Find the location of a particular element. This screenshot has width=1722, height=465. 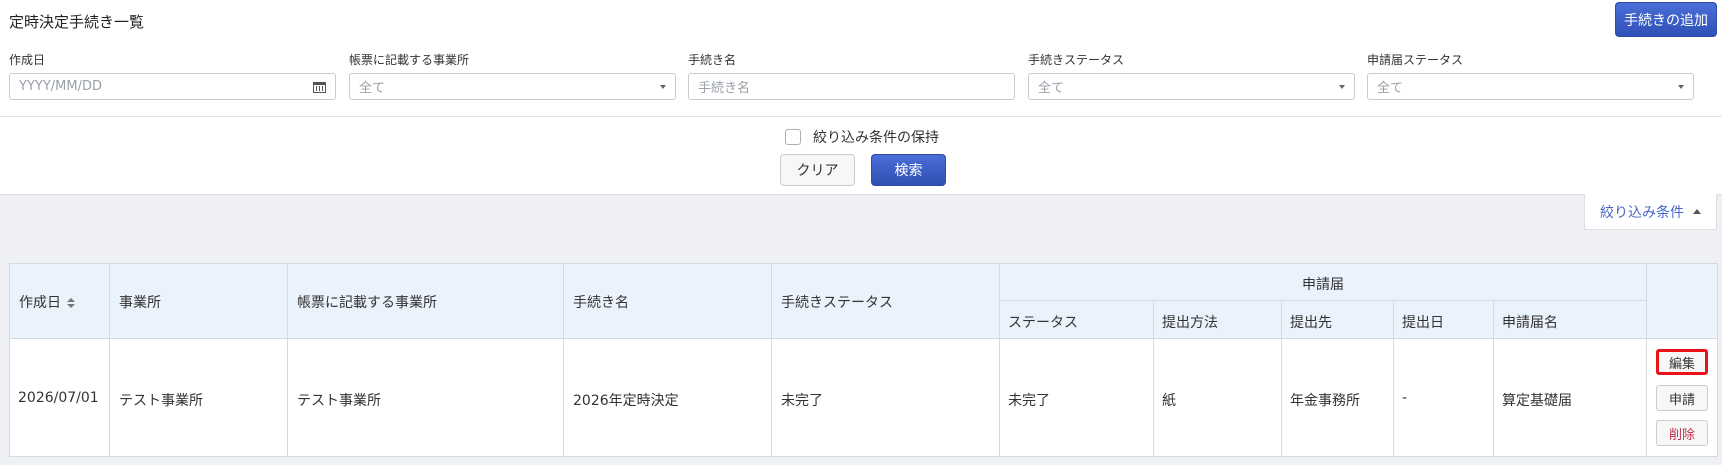

header-procedure-name: 手続き名 is located at coordinates (601, 303).